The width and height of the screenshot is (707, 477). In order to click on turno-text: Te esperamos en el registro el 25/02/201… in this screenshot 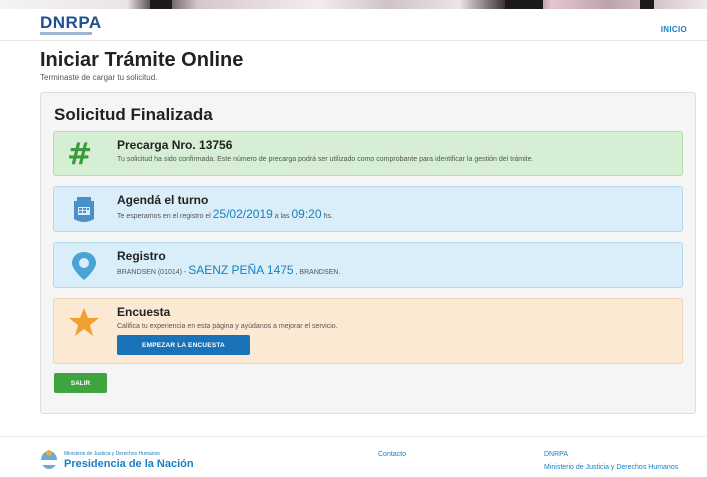, I will do `click(397, 214)`.